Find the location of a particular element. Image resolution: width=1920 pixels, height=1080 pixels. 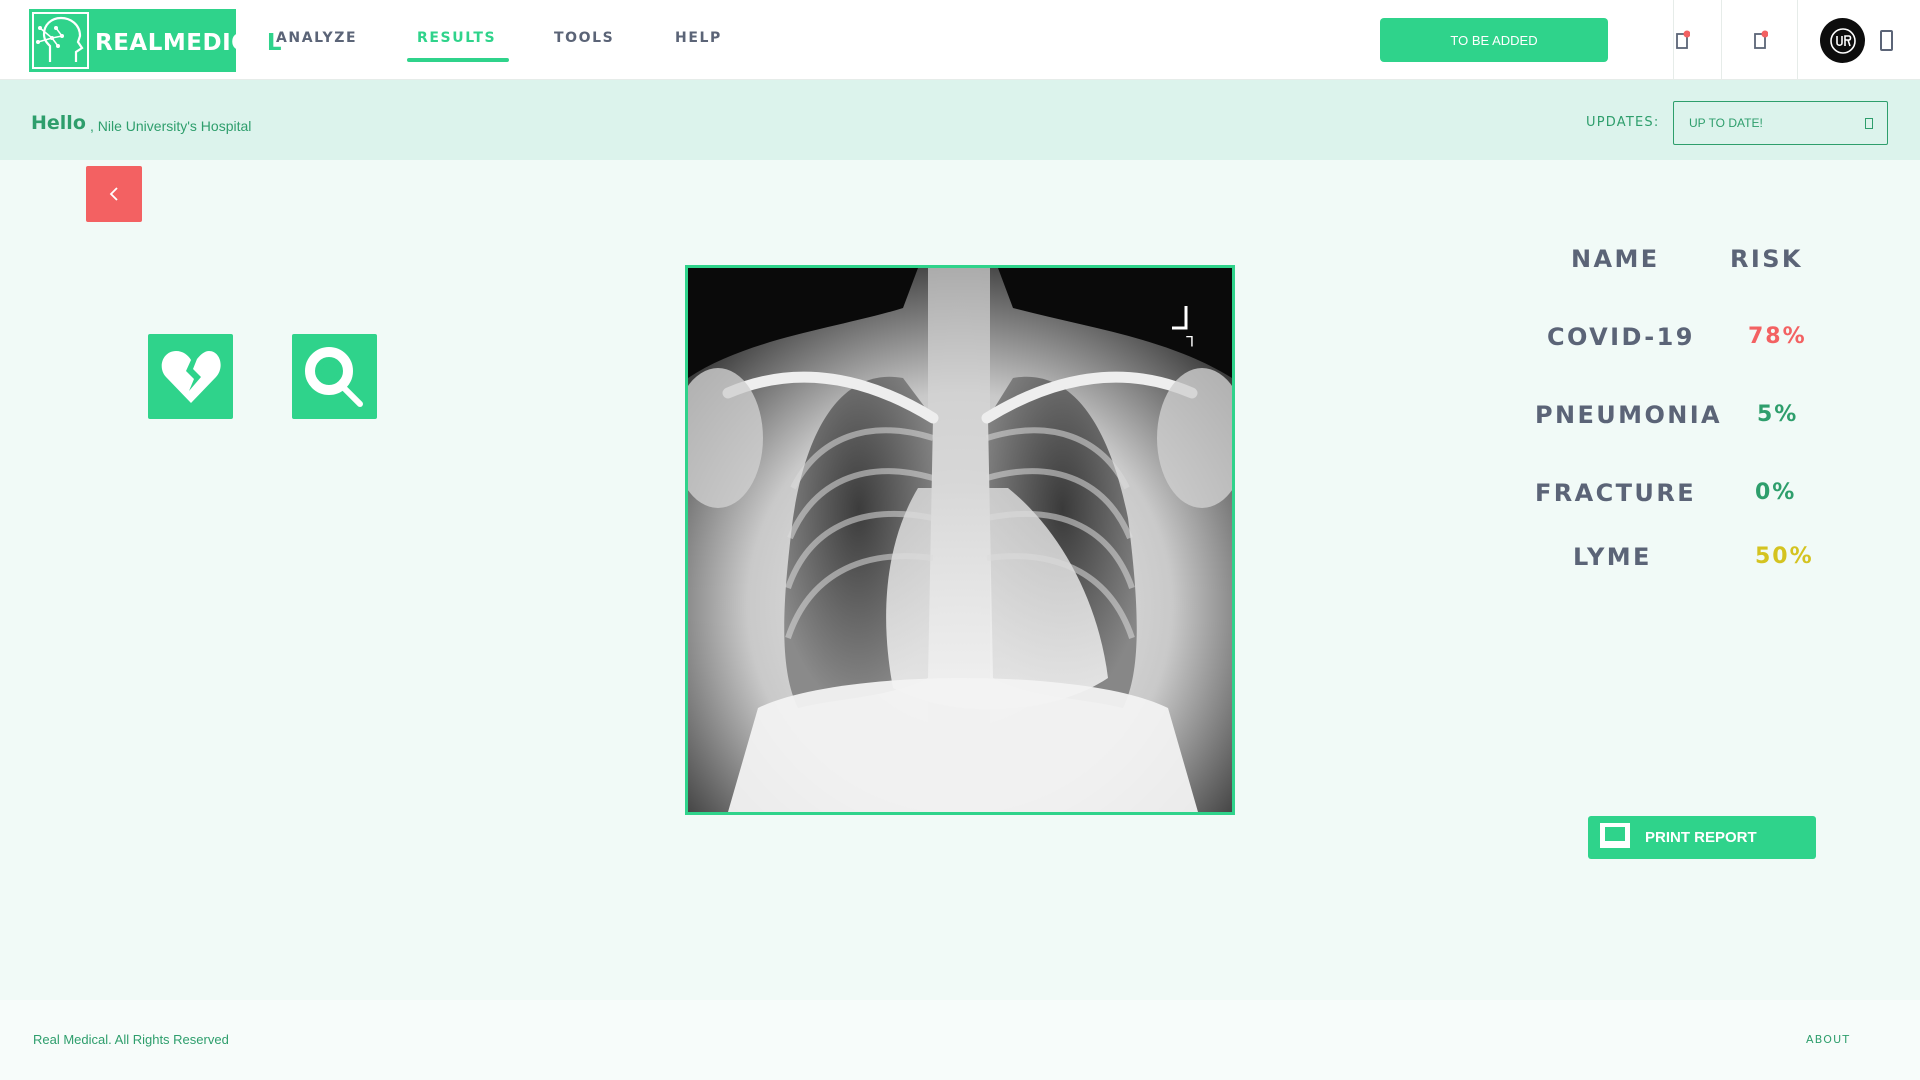

condition-risk: 78% is located at coordinates (1777, 336).